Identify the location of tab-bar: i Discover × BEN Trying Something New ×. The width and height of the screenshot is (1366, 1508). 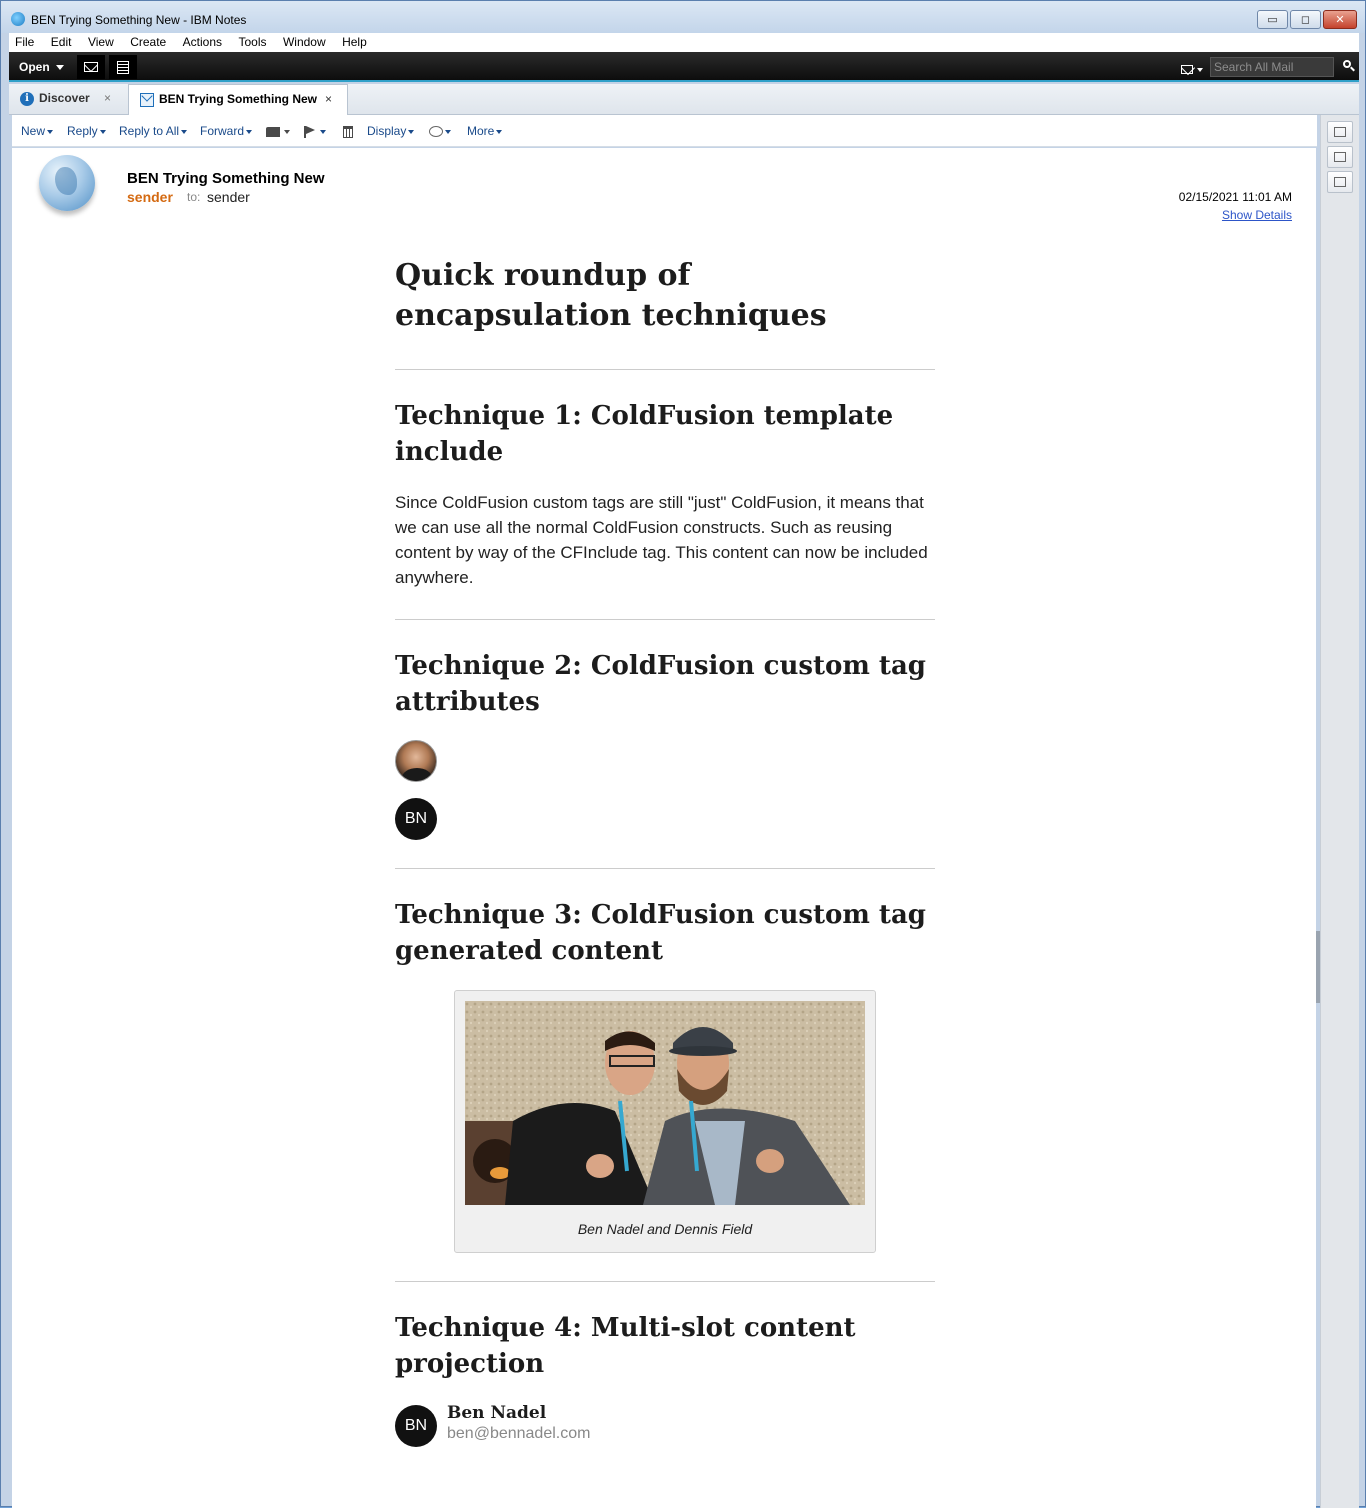
(684, 99).